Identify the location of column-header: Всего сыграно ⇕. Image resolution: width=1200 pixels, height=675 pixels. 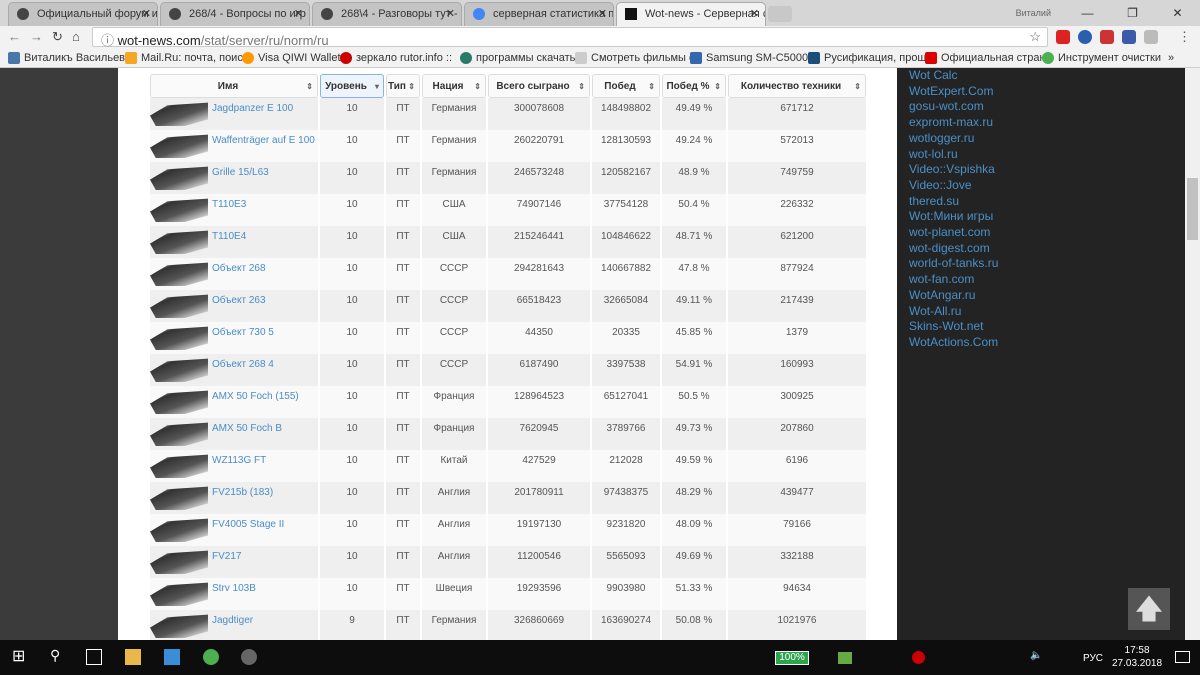
(539, 86).